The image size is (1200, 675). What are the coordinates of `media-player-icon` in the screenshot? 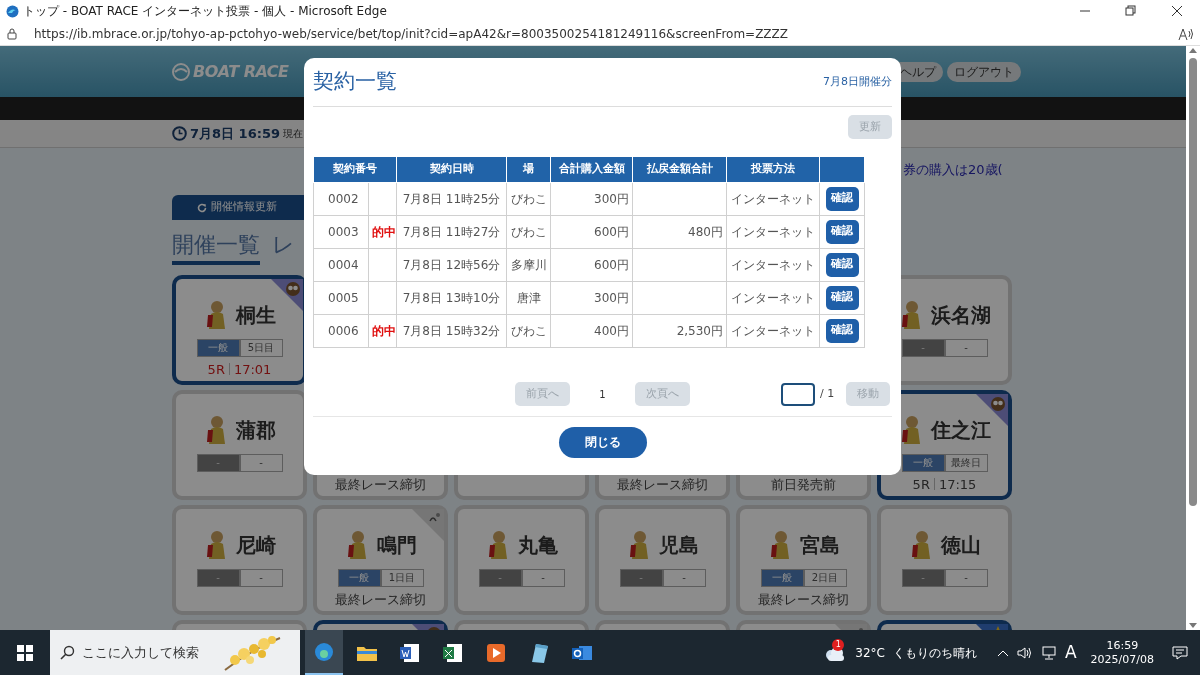 It's located at (496, 652).